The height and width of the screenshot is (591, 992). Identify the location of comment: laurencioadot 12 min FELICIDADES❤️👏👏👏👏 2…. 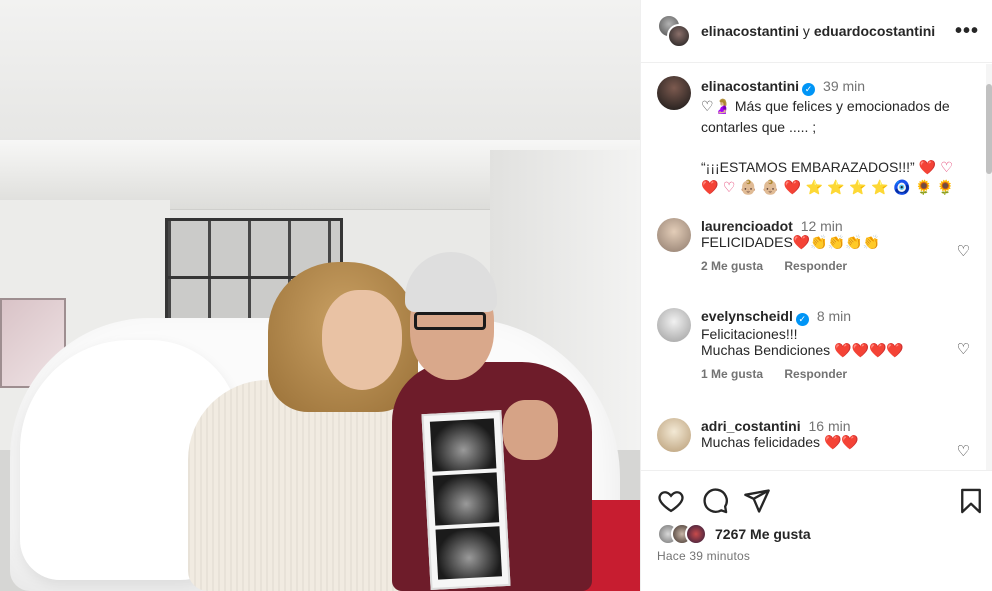
(819, 245).